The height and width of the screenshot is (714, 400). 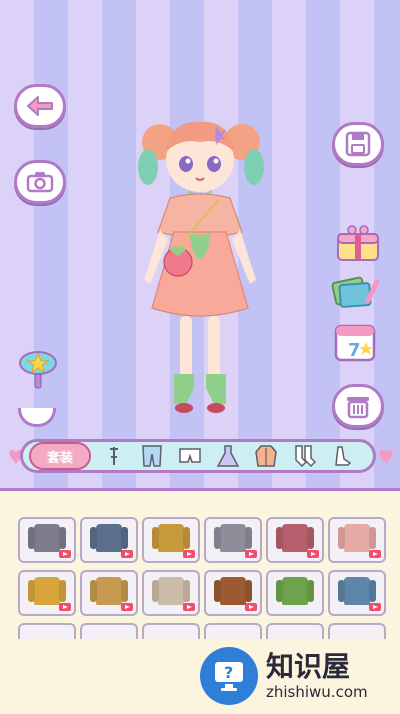 I want to click on cards-icon, so click(x=355, y=292).